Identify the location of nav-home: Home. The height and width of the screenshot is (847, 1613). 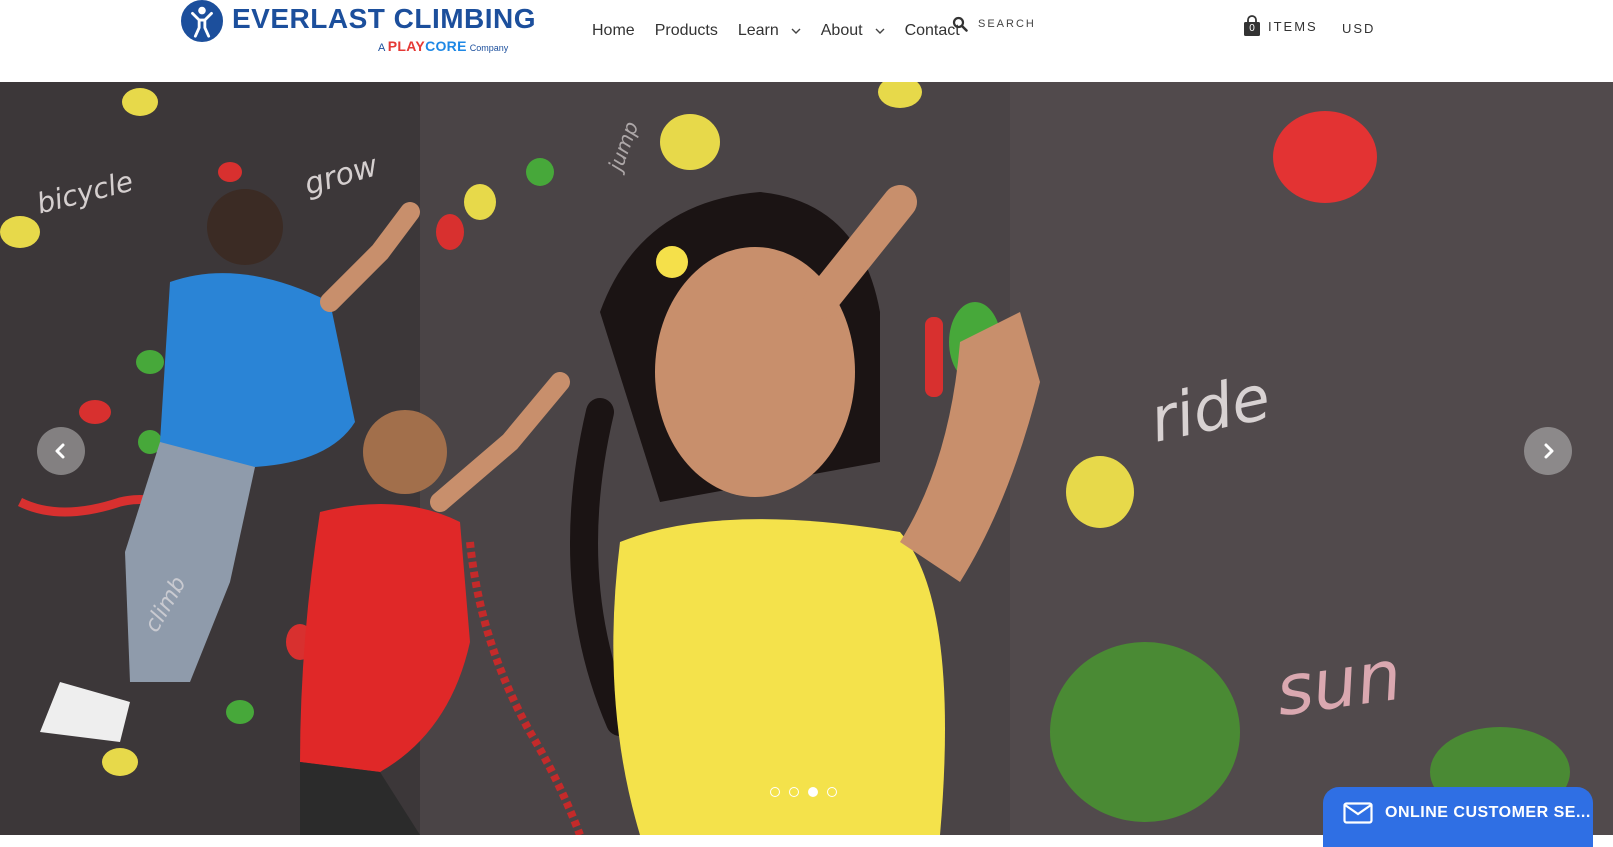
(613, 31).